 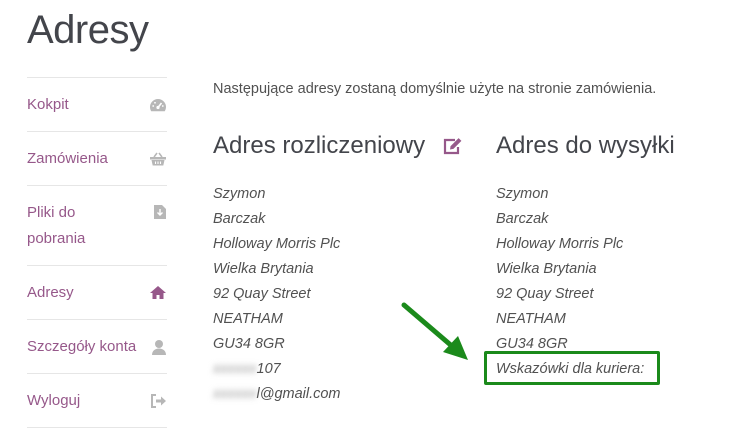 I want to click on billing-email-visible: l@gmail.com, so click(x=298, y=394).